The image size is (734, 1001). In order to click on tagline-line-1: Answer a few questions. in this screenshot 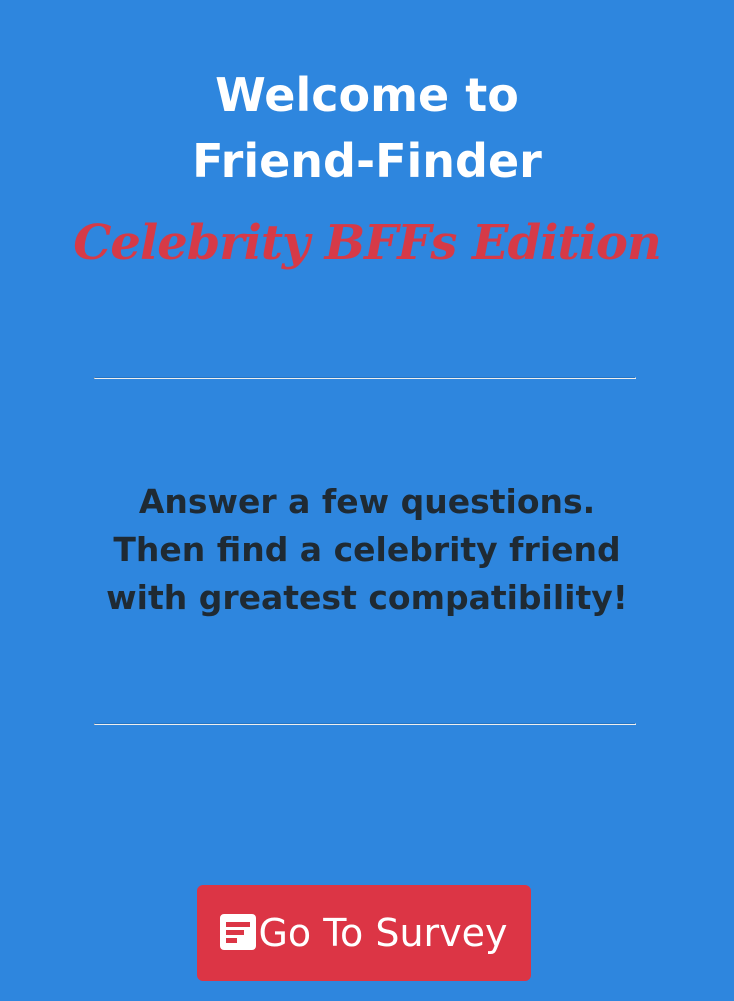, I will do `click(367, 501)`.